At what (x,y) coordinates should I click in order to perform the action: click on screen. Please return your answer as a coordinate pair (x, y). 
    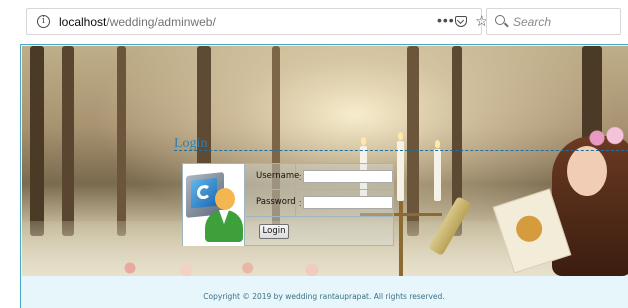
    Looking at the image, I should click on (204, 193).